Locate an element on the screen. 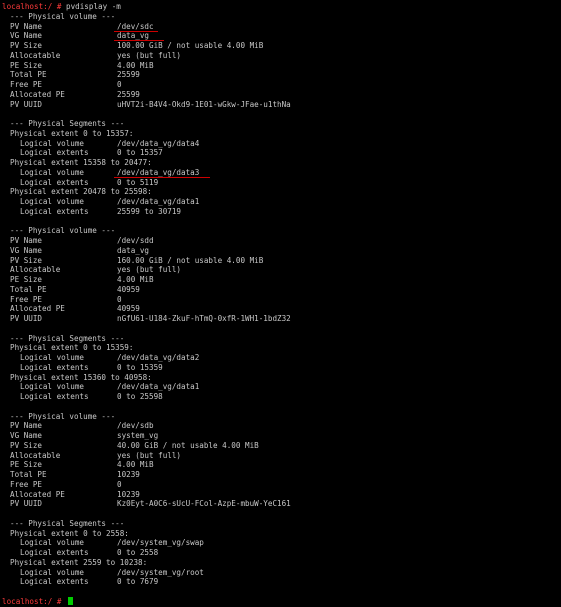  segment-le-row: Logical extents 0 to 15359 is located at coordinates (91, 367).